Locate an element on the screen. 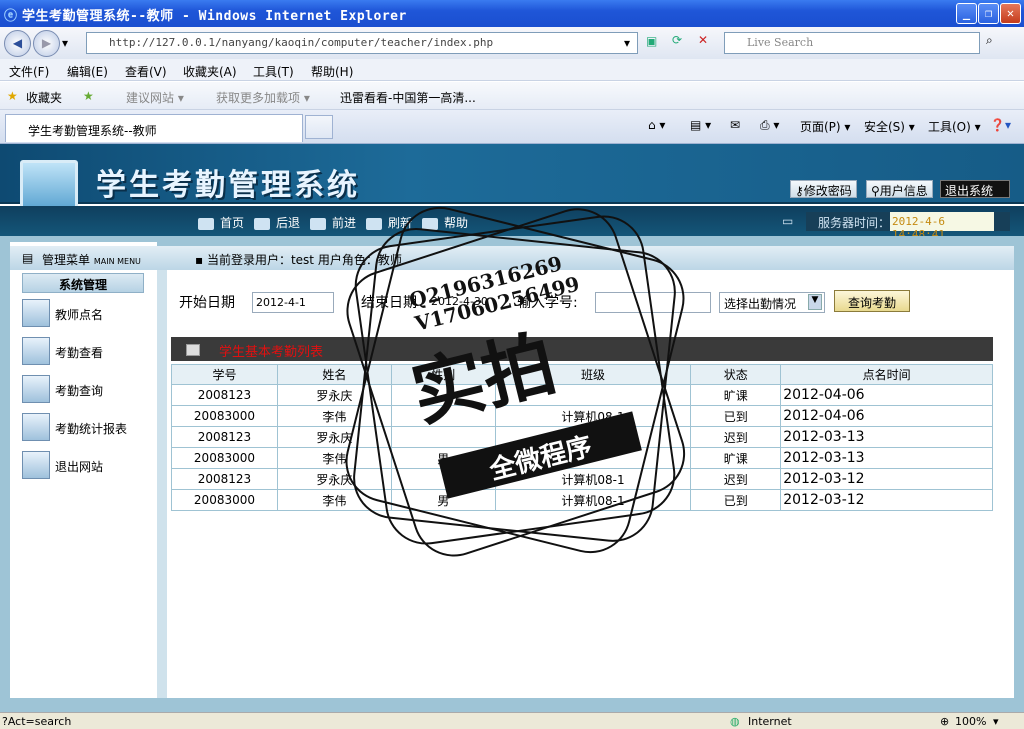 The image size is (1024, 729). menu-list-icon: ▤ is located at coordinates (28, 258).